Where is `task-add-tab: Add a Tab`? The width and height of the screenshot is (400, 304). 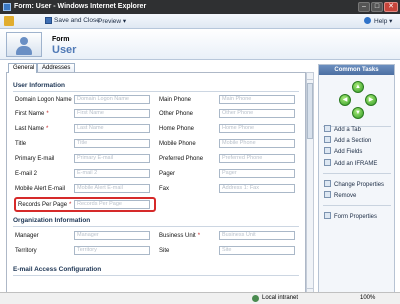 task-add-tab: Add a Tab is located at coordinates (342, 129).